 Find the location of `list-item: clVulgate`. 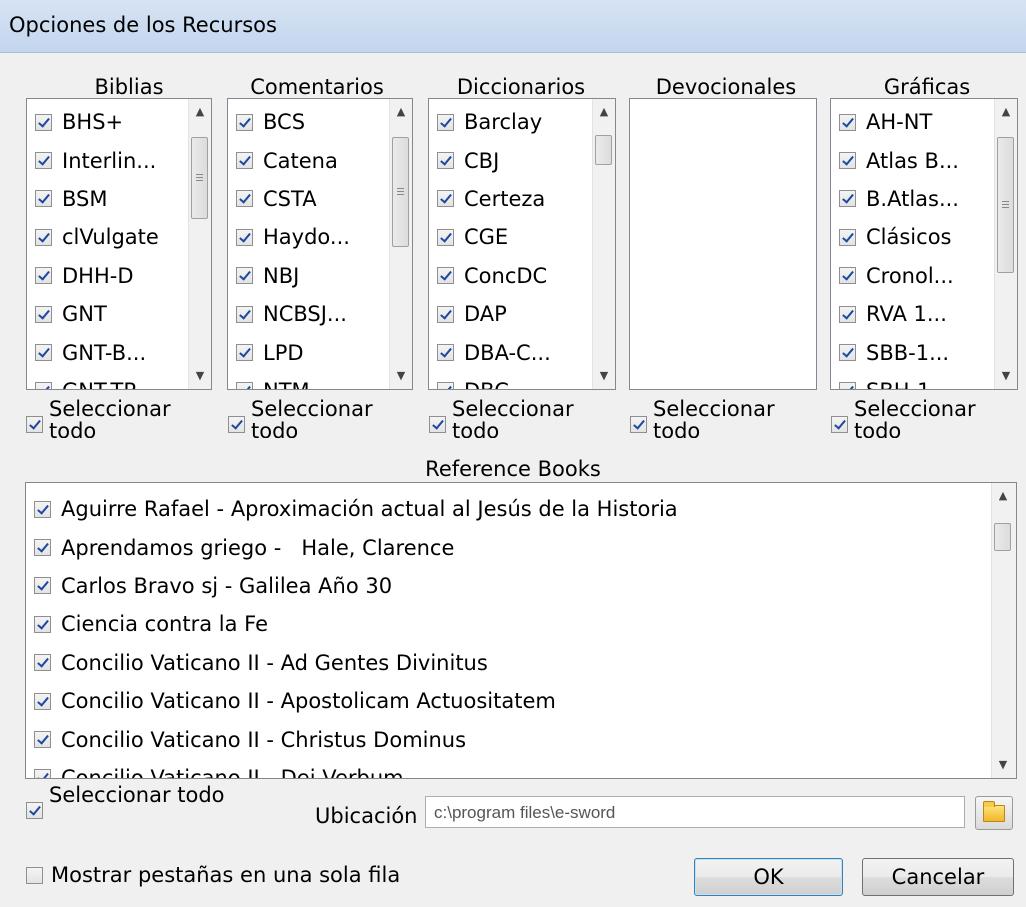

list-item: clVulgate is located at coordinates (107, 237).